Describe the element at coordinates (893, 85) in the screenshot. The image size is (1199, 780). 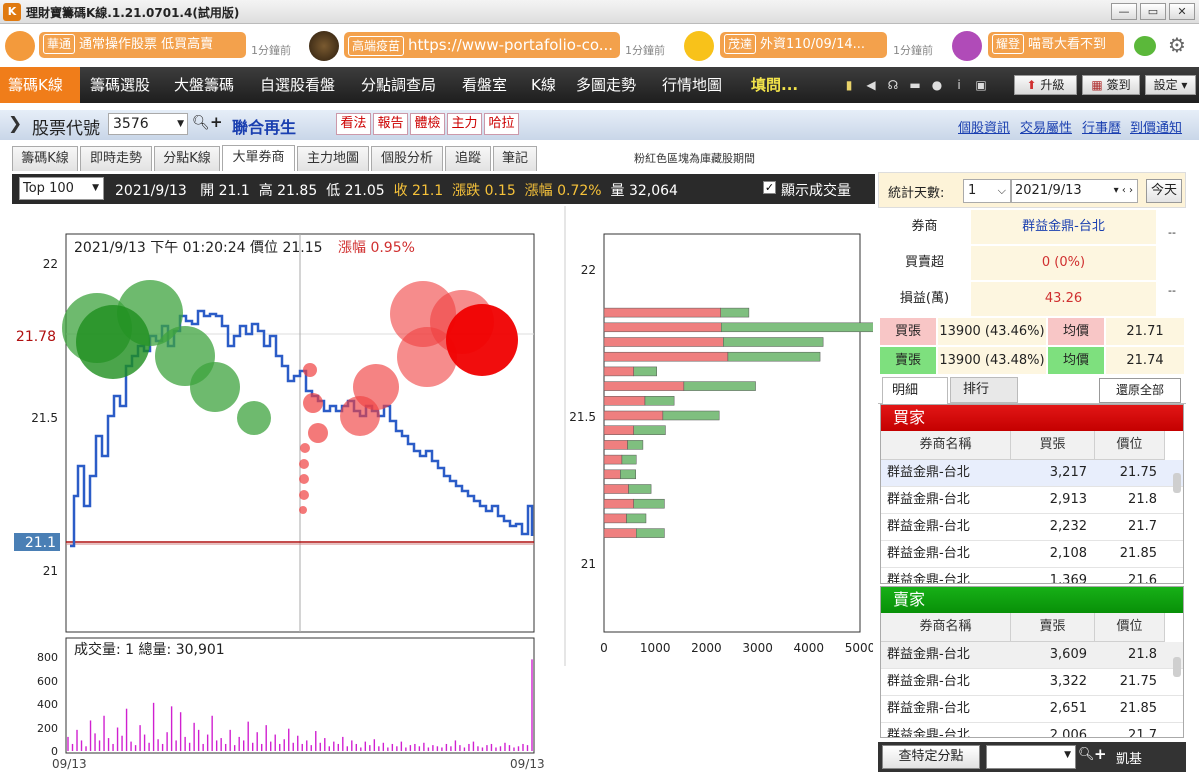
I see `headset-icon: ☊` at that location.